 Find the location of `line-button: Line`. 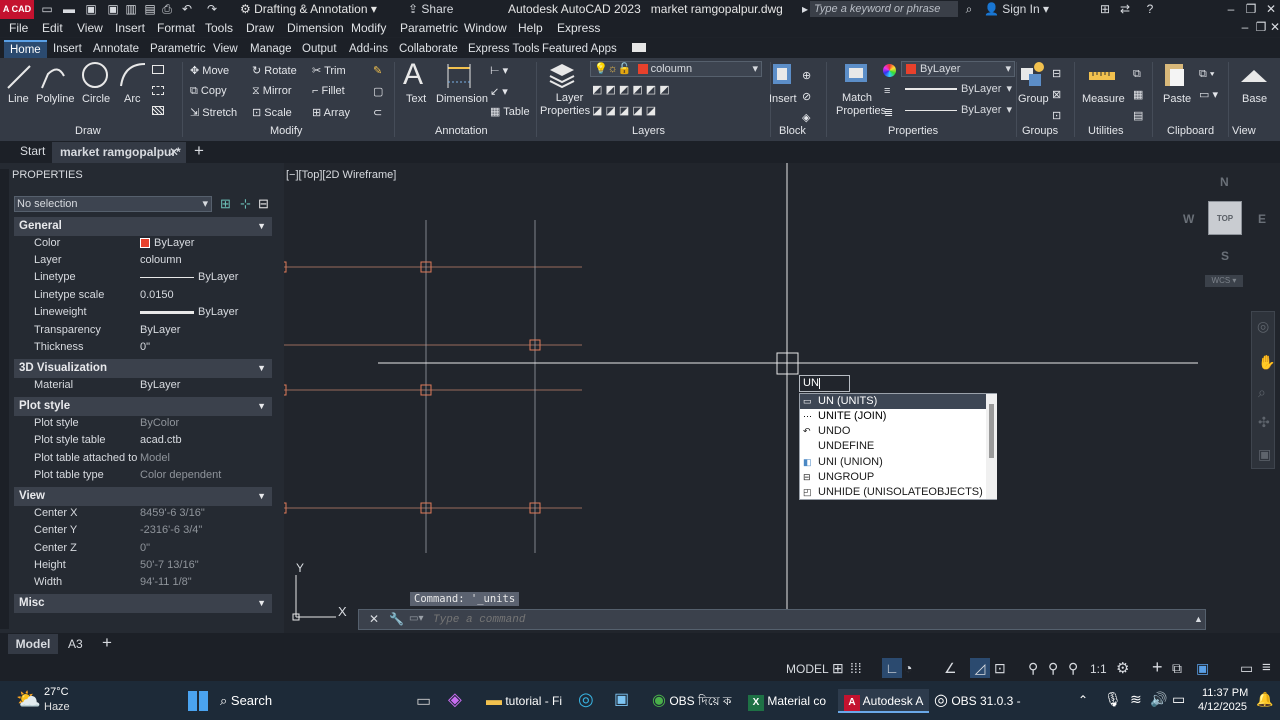

line-button: Line is located at coordinates (18, 99).